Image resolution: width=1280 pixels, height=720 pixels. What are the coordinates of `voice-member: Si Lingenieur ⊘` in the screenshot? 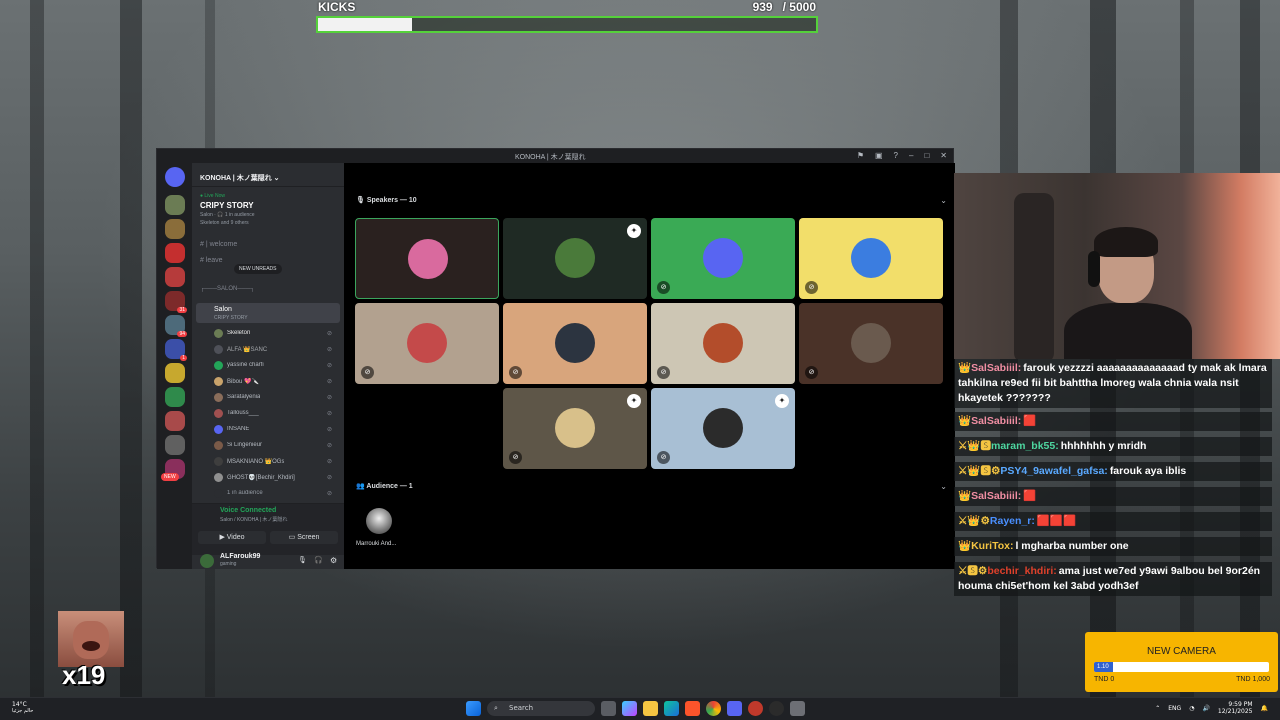 It's located at (273, 445).